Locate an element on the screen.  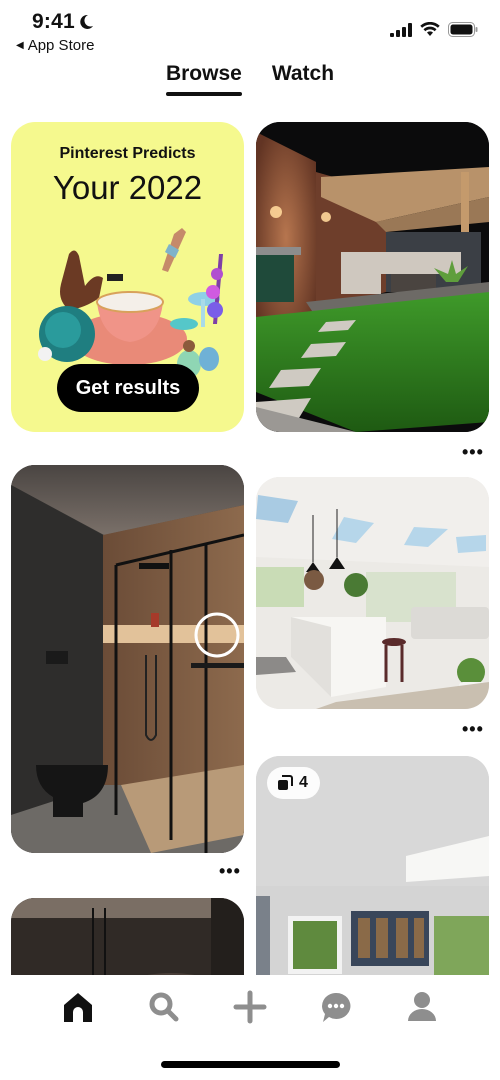
nav-profile is located at coordinates (422, 1007).